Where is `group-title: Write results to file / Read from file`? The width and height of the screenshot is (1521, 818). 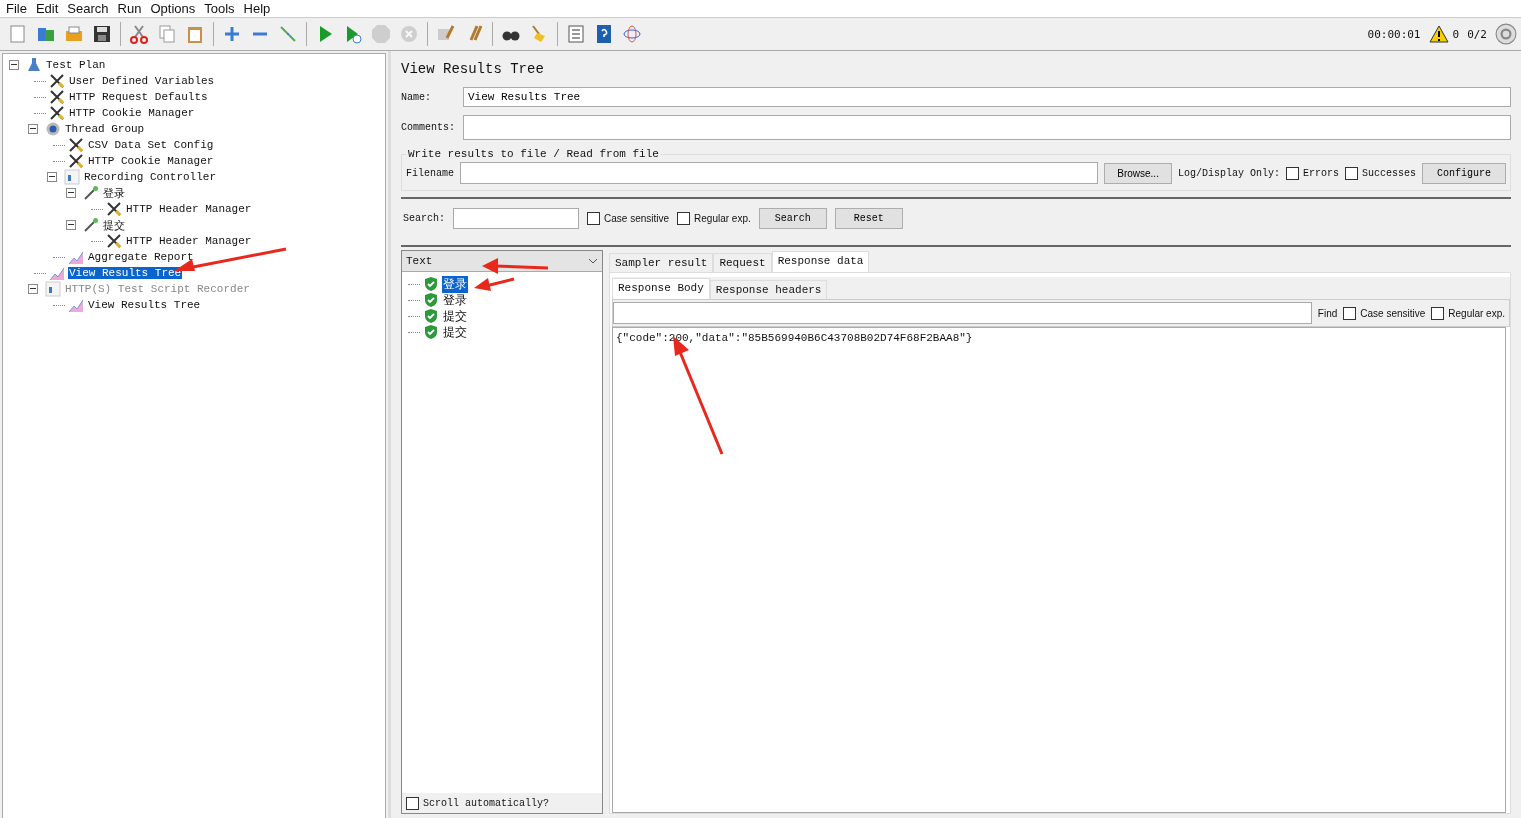 group-title: Write results to file / Read from file is located at coordinates (533, 154).